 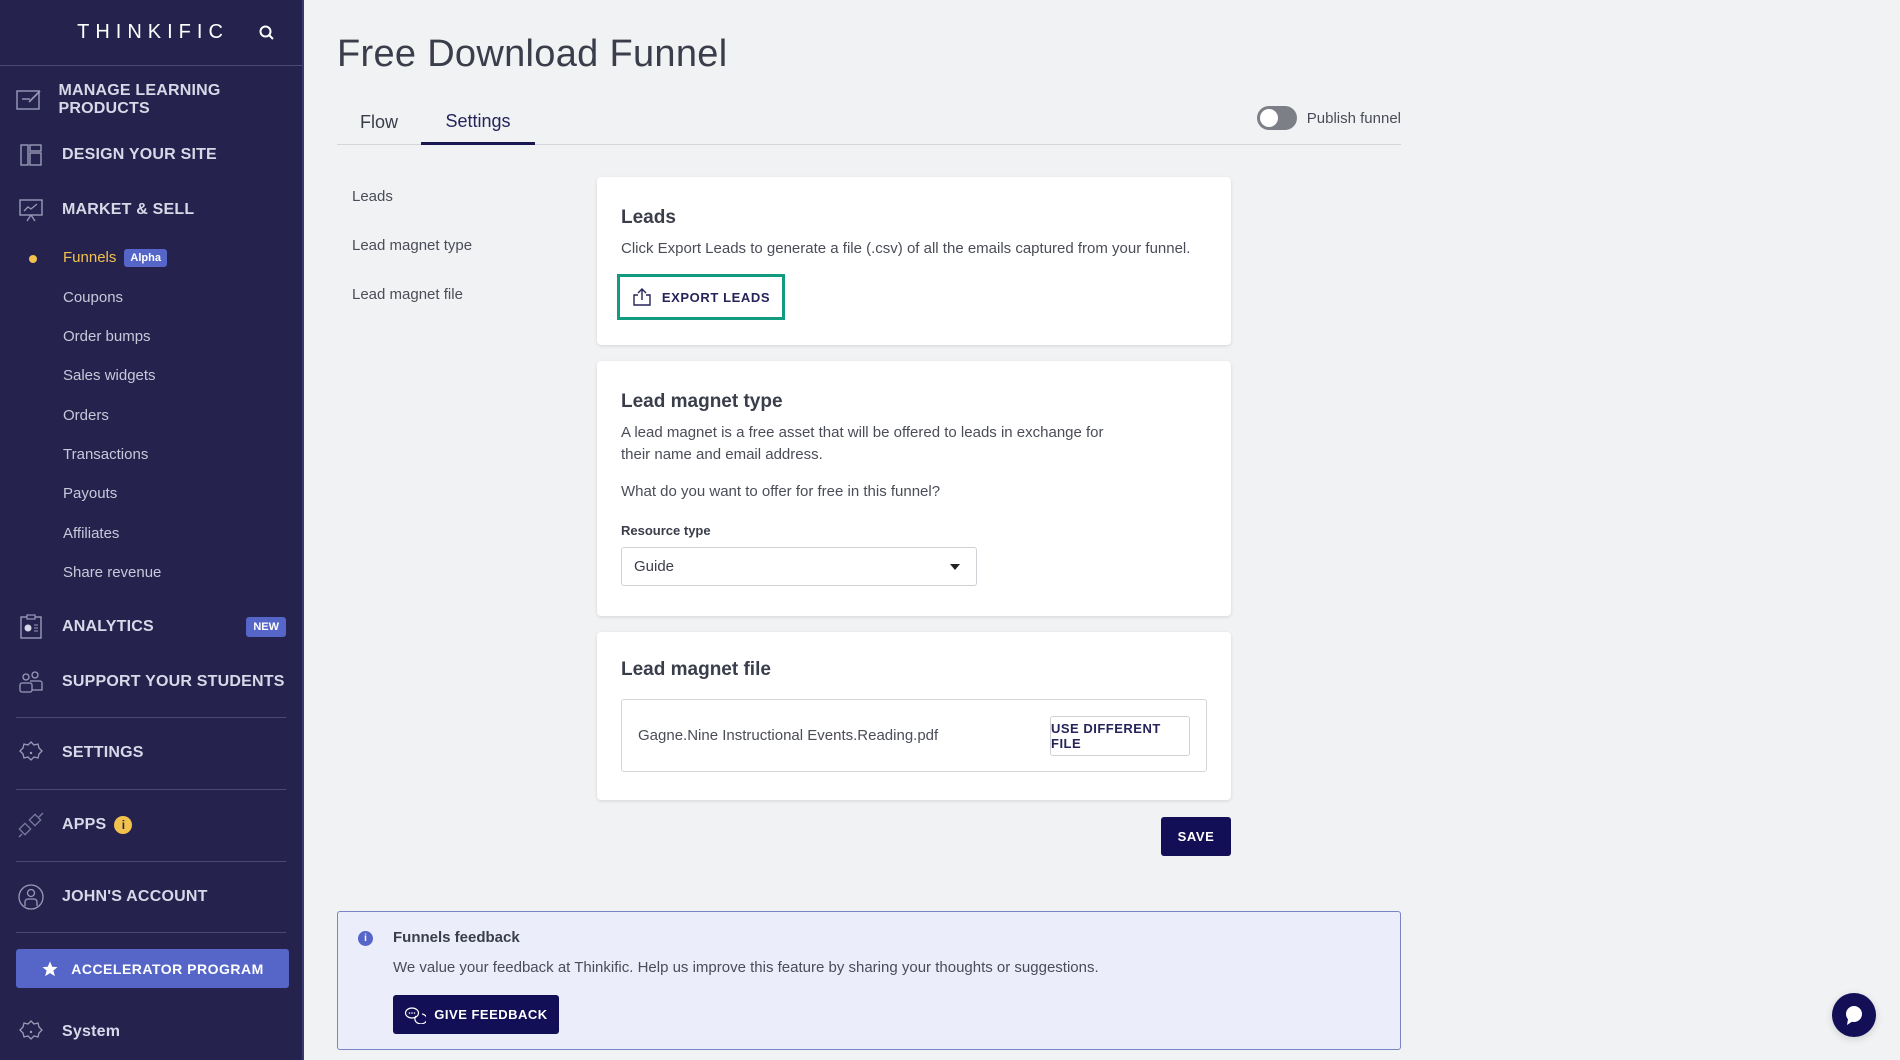 I want to click on sidebar-item-analytics: ANALYTICS NEW, so click(x=151, y=627).